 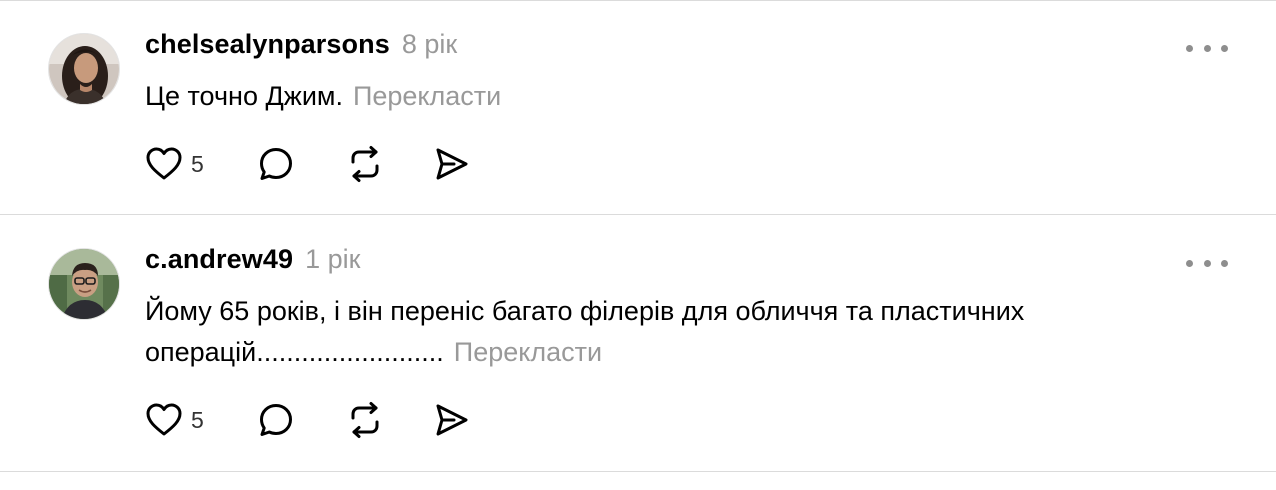 I want to click on timestamp: 1 рік, so click(x=332, y=259).